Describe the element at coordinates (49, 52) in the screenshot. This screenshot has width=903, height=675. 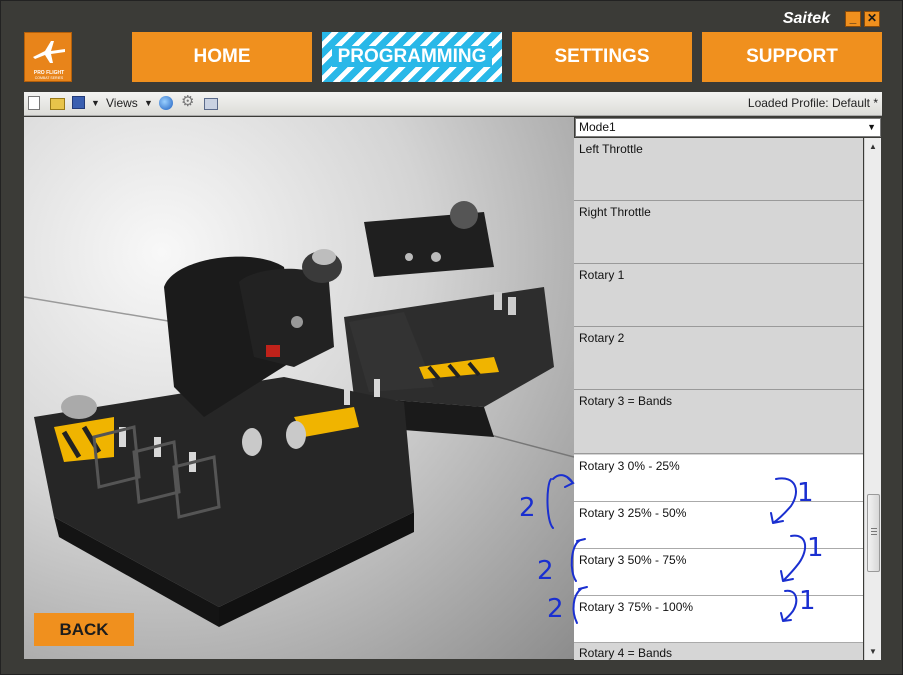
I see `jet-icon` at that location.